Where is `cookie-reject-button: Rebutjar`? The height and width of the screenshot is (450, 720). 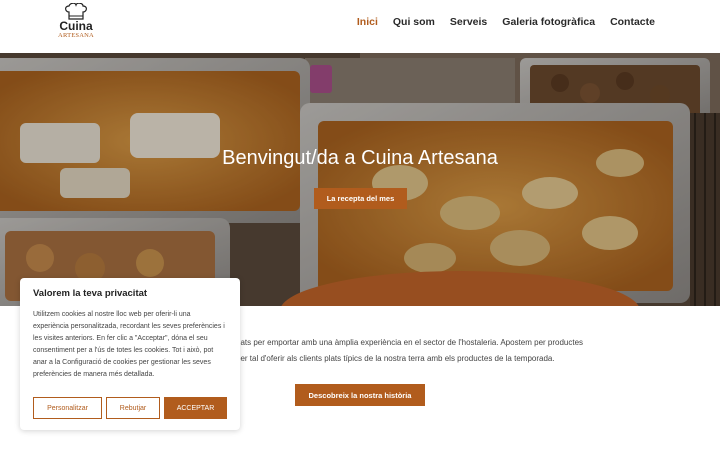 cookie-reject-button: Rebutjar is located at coordinates (133, 408).